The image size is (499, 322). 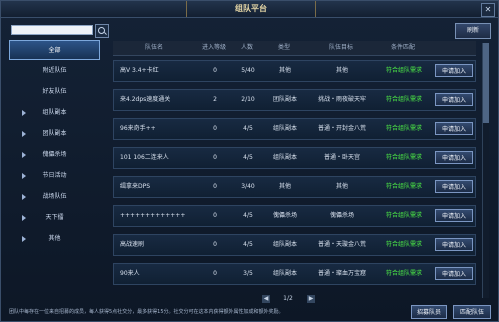 I want to click on team-name: 101 106二连来人, so click(x=144, y=157).